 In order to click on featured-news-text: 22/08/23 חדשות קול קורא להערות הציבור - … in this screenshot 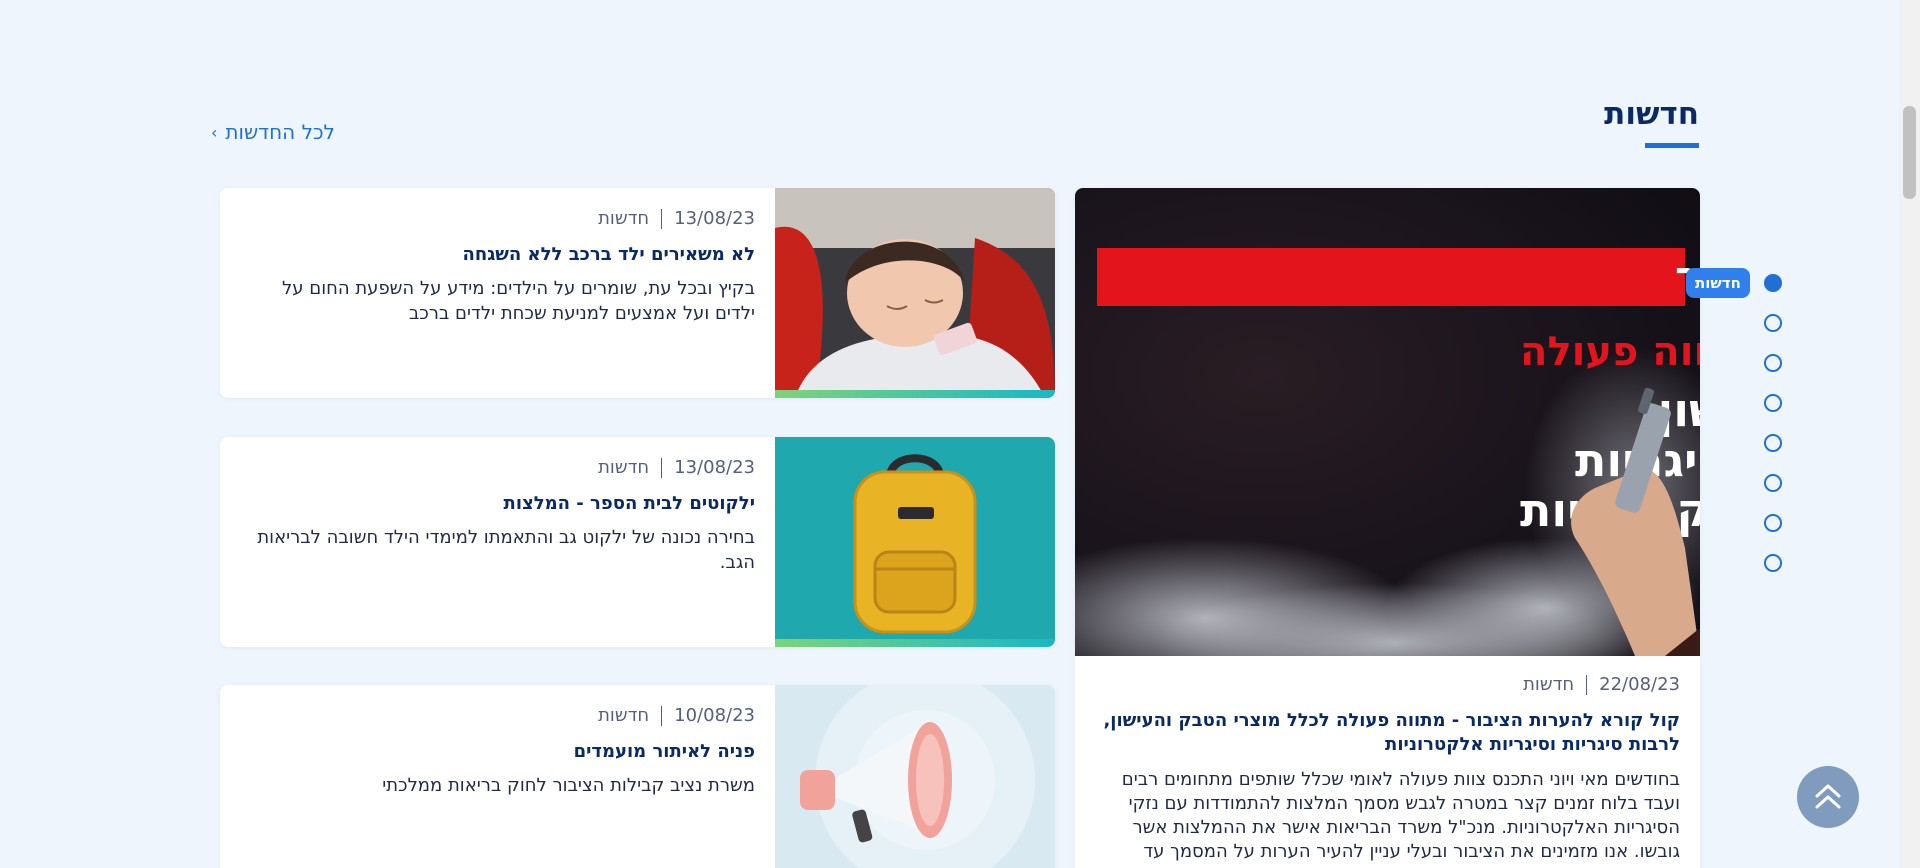, I will do `click(1387, 769)`.